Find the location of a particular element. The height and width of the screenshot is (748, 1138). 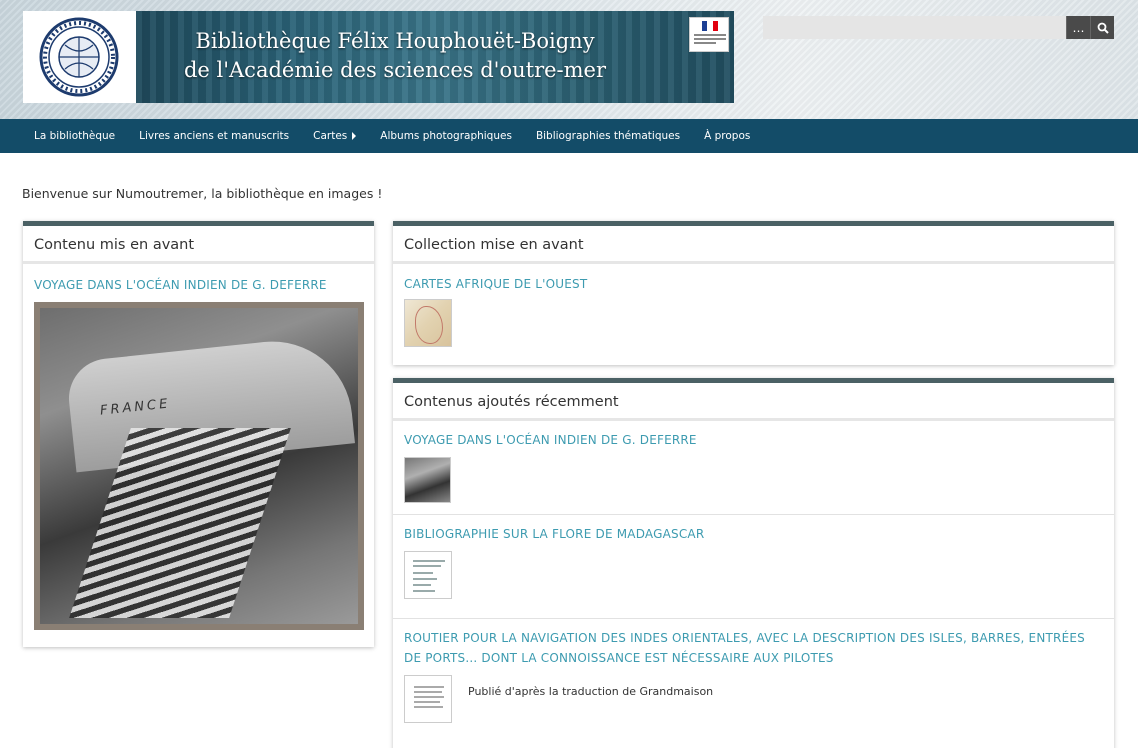

republique-francaise-logo is located at coordinates (709, 34).